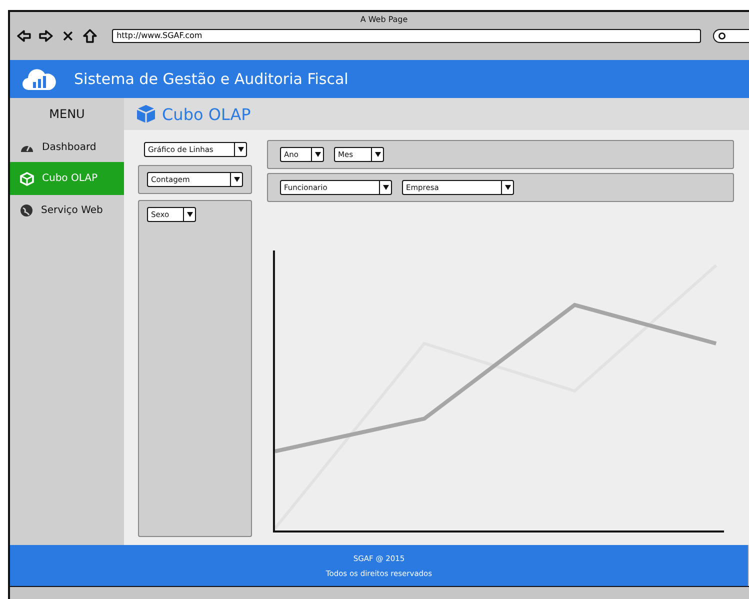 The width and height of the screenshot is (749, 599). Describe the element at coordinates (39, 79) in the screenshot. I see `cloud-chart-icon` at that location.